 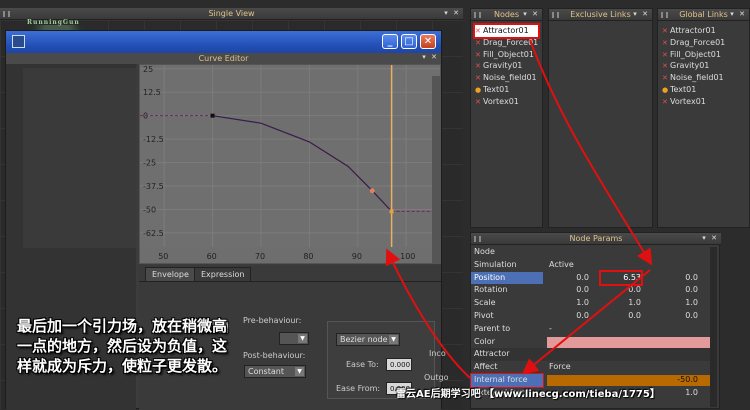 I want to click on global-link-item: ● Text01, so click(x=693, y=90).